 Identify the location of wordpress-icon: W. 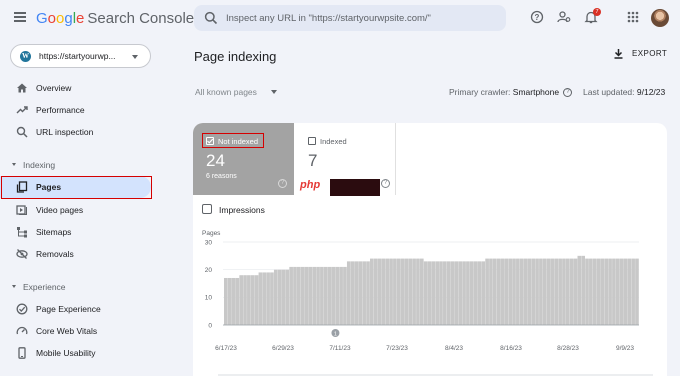
(25, 56).